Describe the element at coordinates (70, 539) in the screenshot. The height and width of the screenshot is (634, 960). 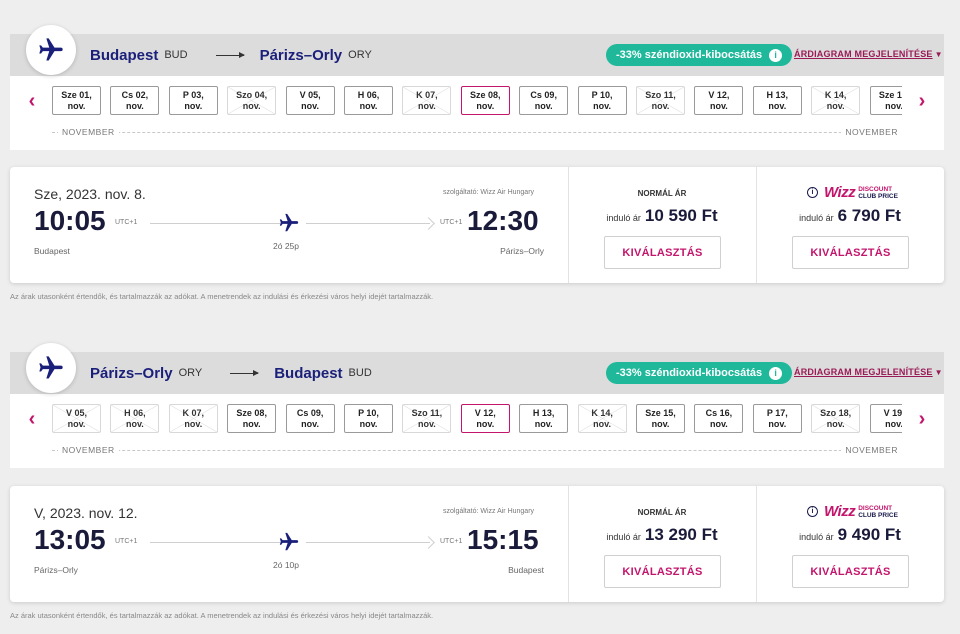
I see `departure-time: 13:05` at that location.